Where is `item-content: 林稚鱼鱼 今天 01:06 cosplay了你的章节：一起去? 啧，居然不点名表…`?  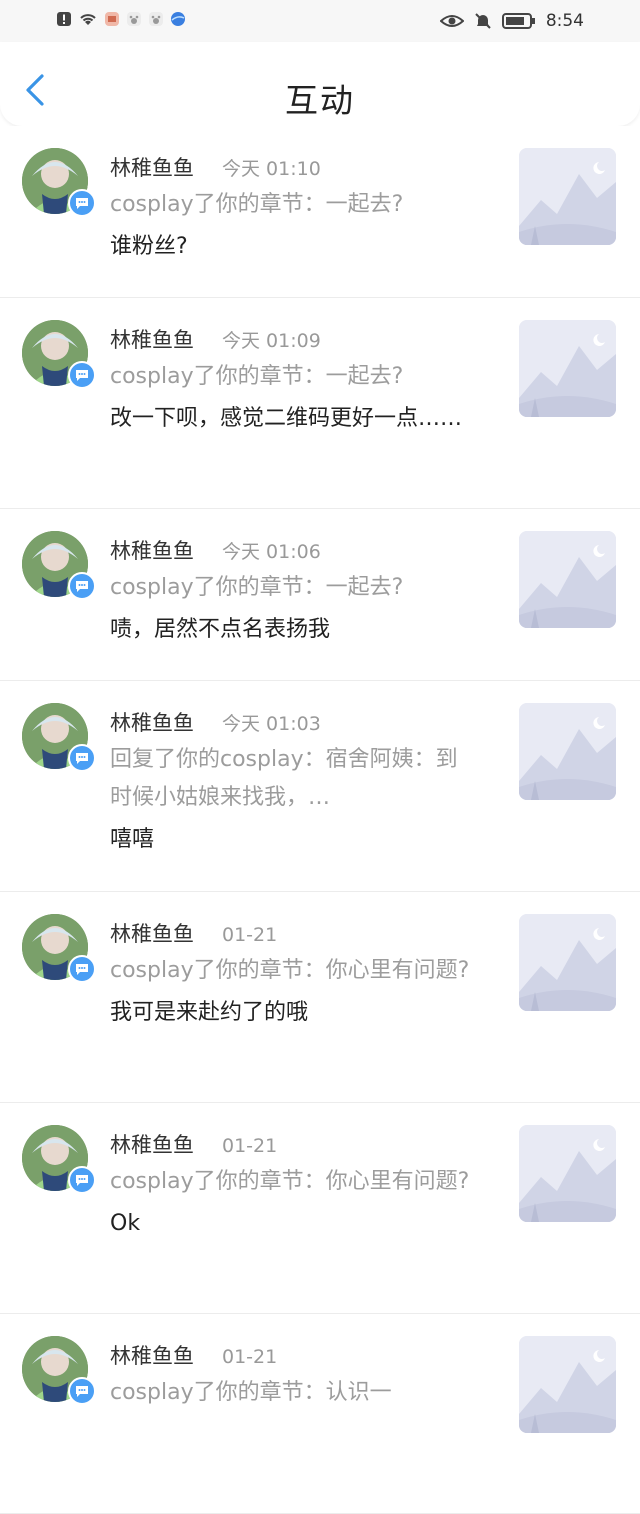
item-content: 林稚鱼鱼 今天 01:06 cosplay了你的章节：一起去? 啧，居然不点名表… is located at coordinates (300, 592).